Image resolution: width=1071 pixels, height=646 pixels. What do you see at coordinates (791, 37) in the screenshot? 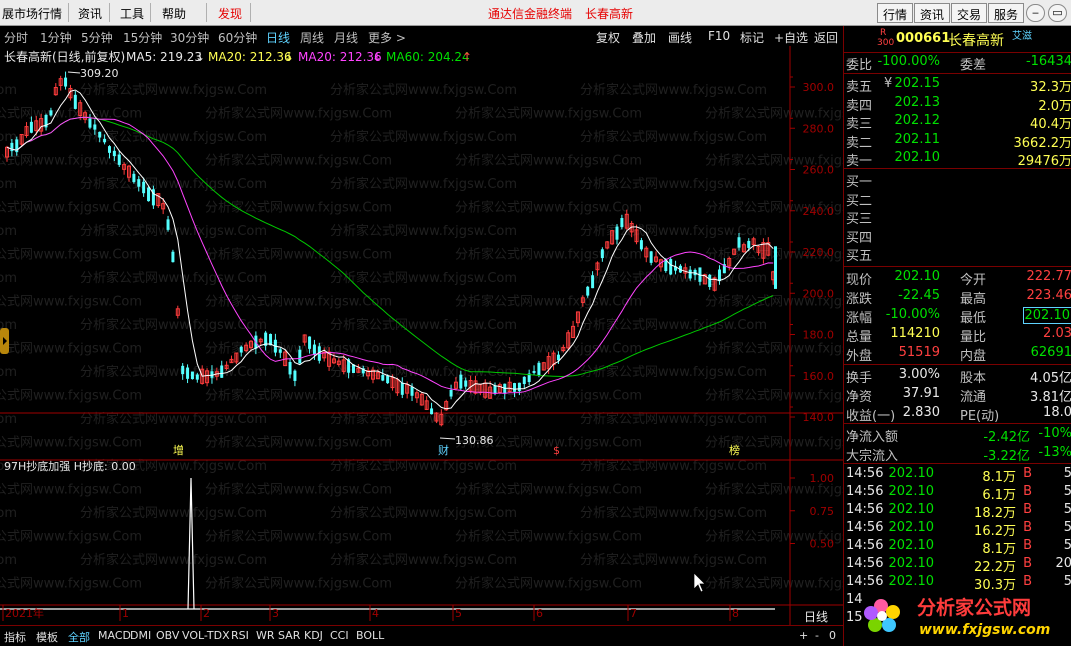
I see `add-watchlist-button: +自选` at bounding box center [791, 37].